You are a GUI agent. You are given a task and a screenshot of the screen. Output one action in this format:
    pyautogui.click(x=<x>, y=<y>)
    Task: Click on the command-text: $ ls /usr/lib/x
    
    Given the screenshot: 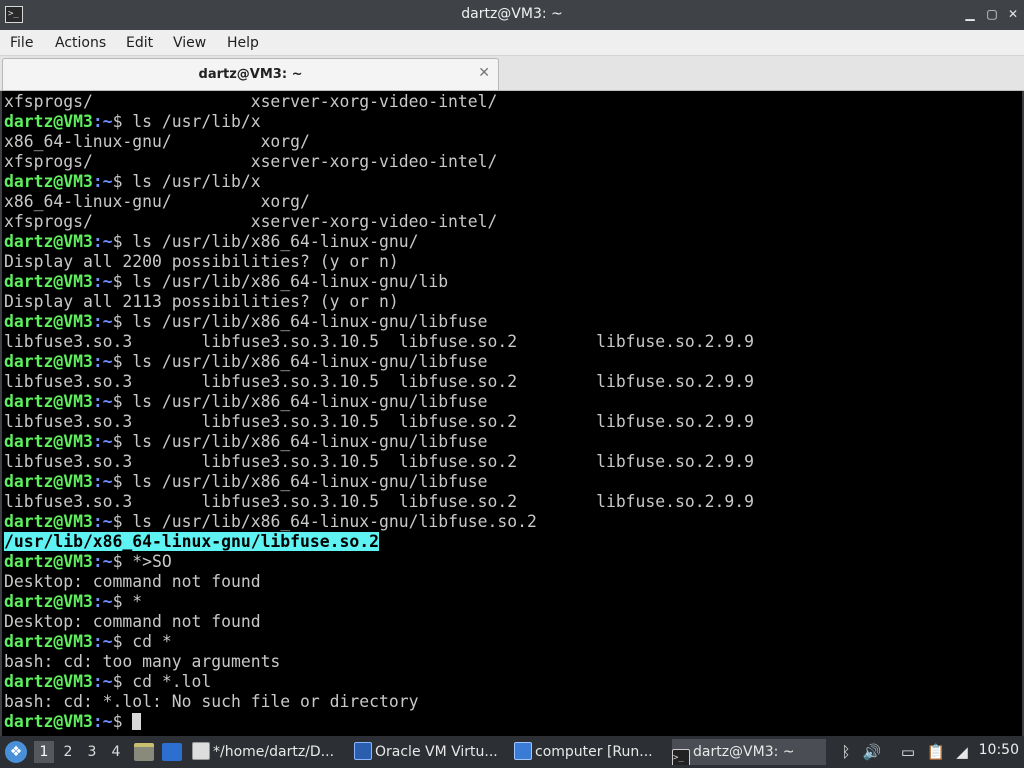 What is the action you would take?
    pyautogui.click(x=186, y=181)
    